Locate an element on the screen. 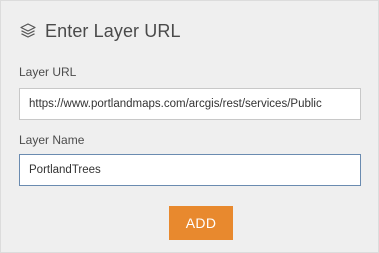 This screenshot has width=379, height=253. panel-header: Enter Layer URL is located at coordinates (100, 31).